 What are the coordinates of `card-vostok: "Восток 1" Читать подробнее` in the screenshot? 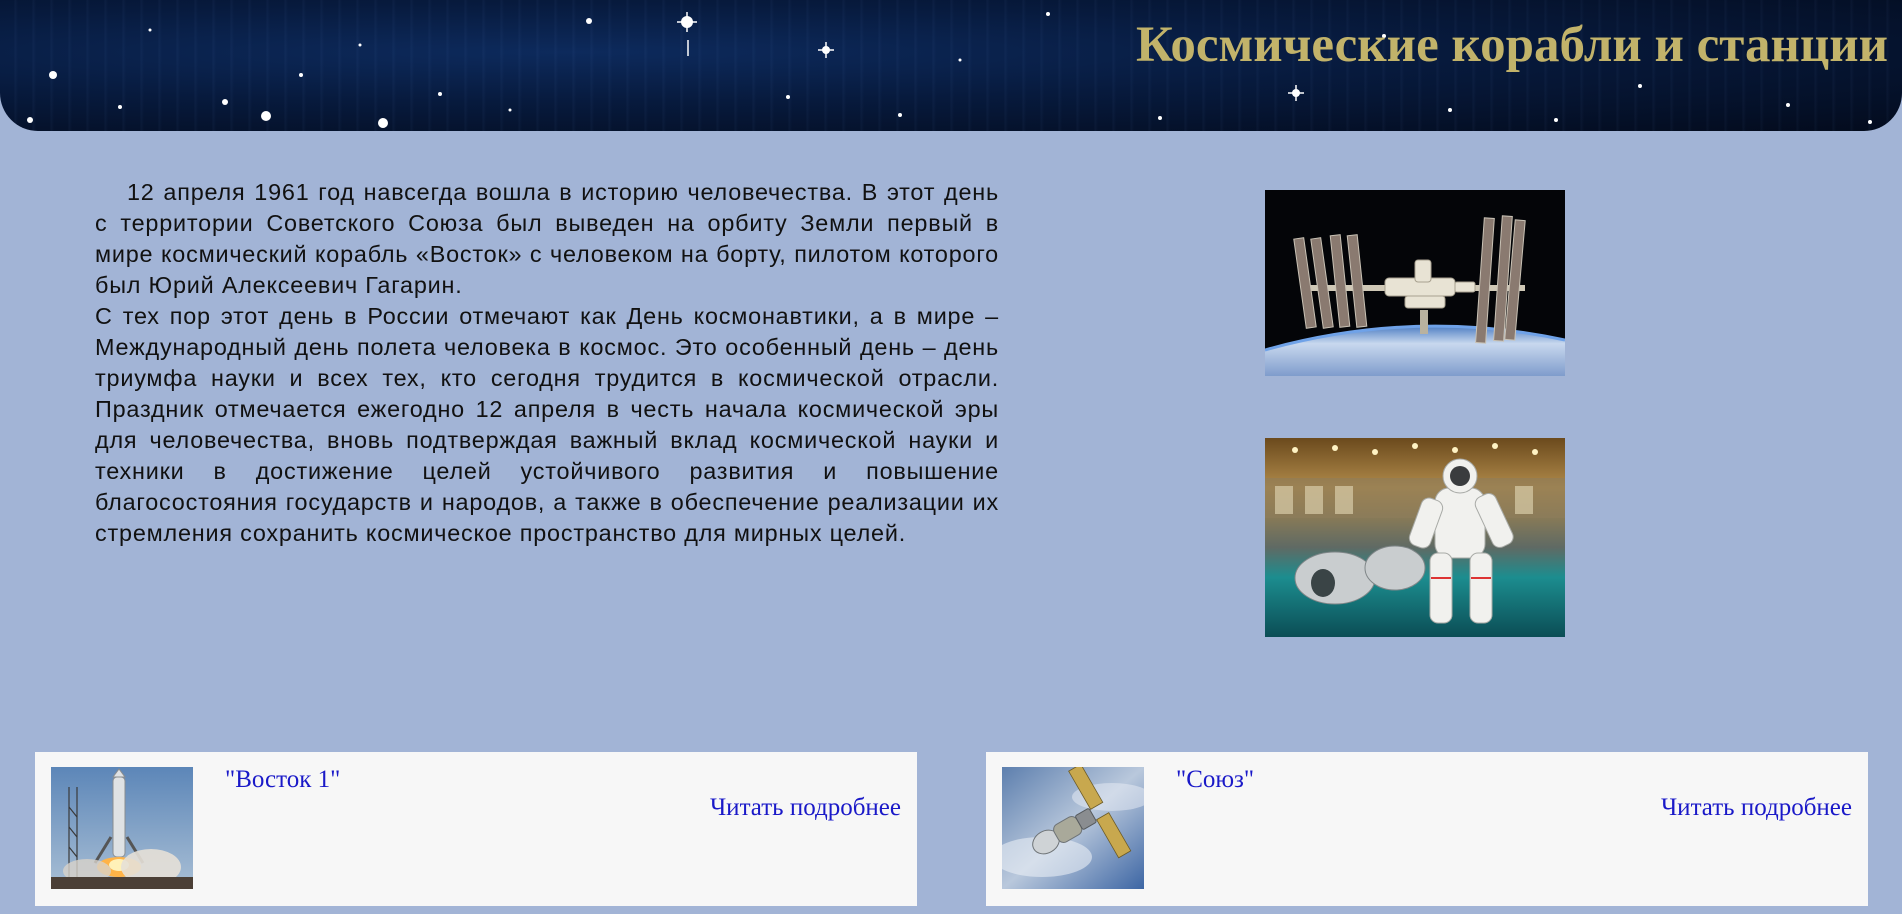 It's located at (476, 829).